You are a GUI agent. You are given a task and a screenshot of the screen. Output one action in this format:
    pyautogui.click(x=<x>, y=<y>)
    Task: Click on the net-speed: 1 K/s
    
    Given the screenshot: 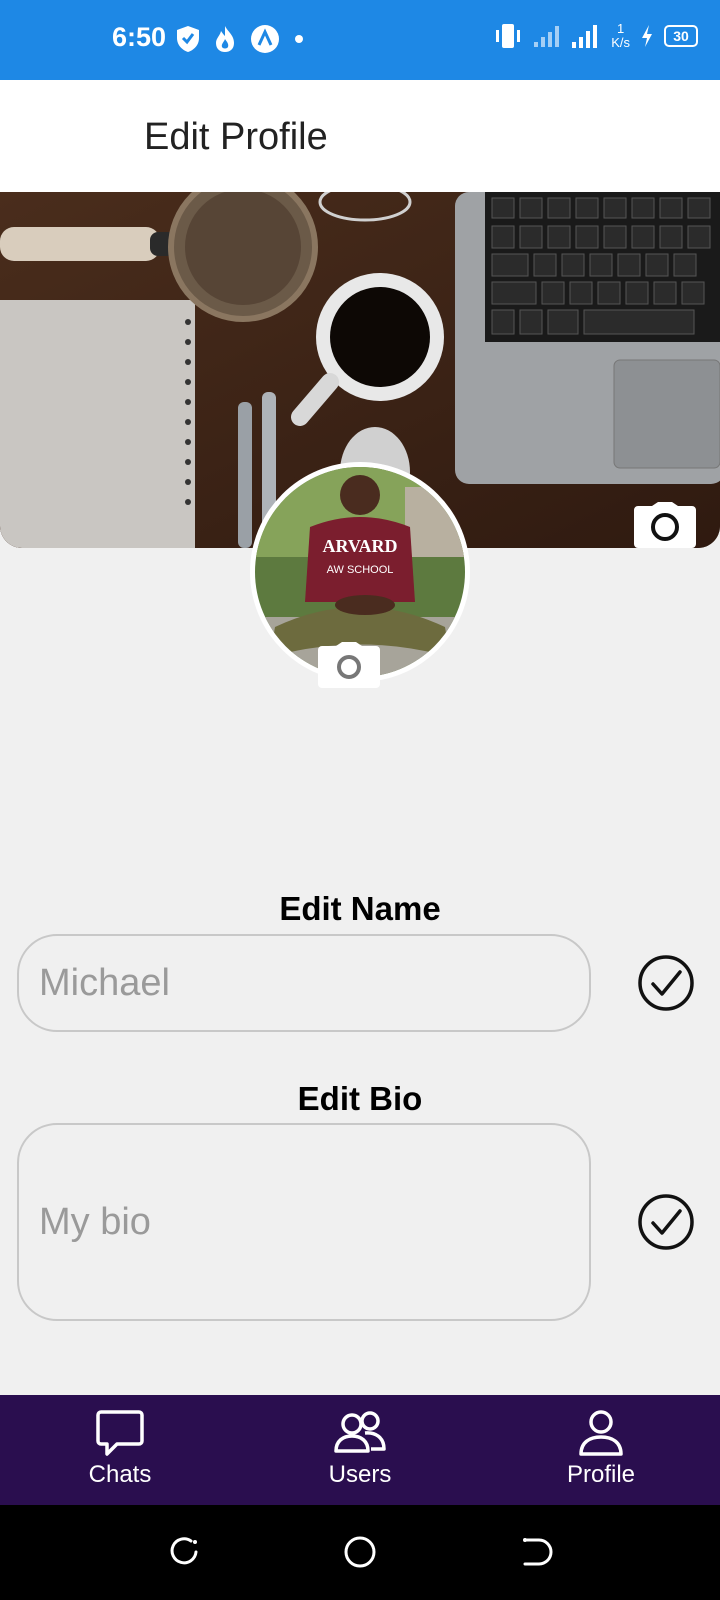 What is the action you would take?
    pyautogui.click(x=620, y=36)
    